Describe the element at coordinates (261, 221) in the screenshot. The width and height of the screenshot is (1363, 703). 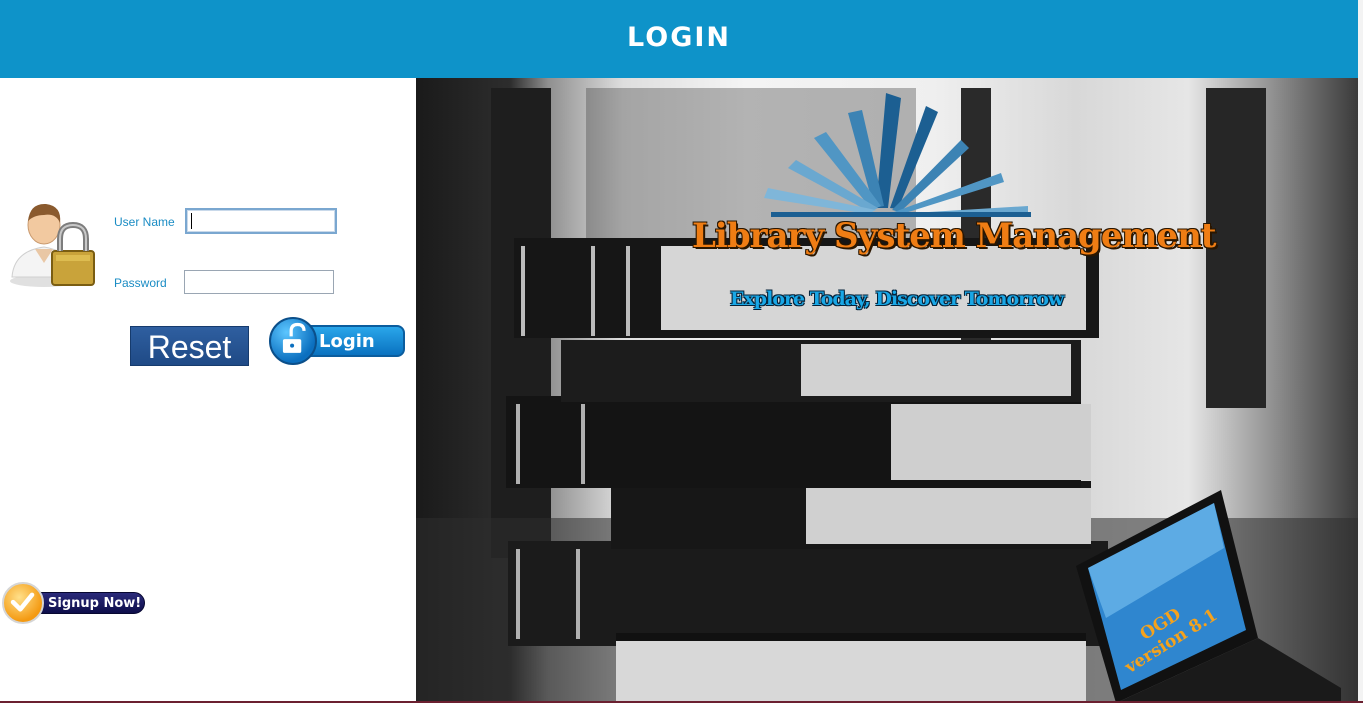
I see `username-input` at that location.